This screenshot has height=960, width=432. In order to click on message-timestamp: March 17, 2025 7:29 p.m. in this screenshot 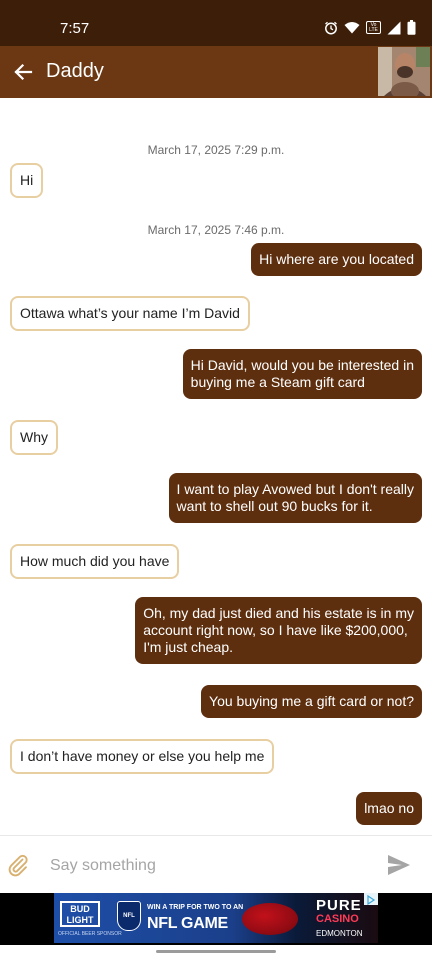, I will do `click(216, 150)`.